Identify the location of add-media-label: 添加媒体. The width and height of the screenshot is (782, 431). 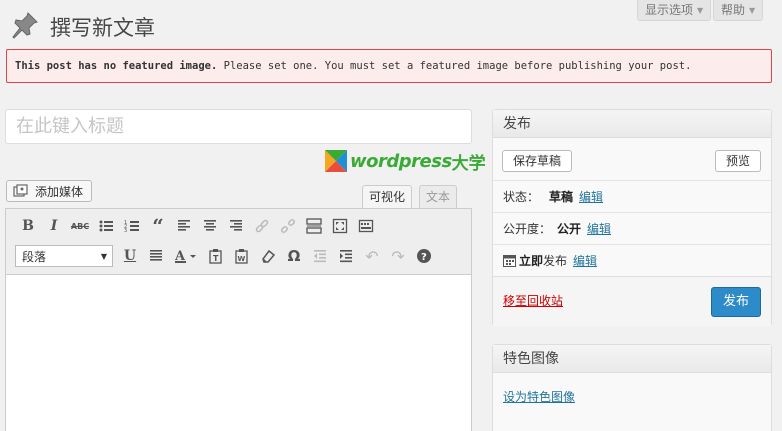
(59, 191).